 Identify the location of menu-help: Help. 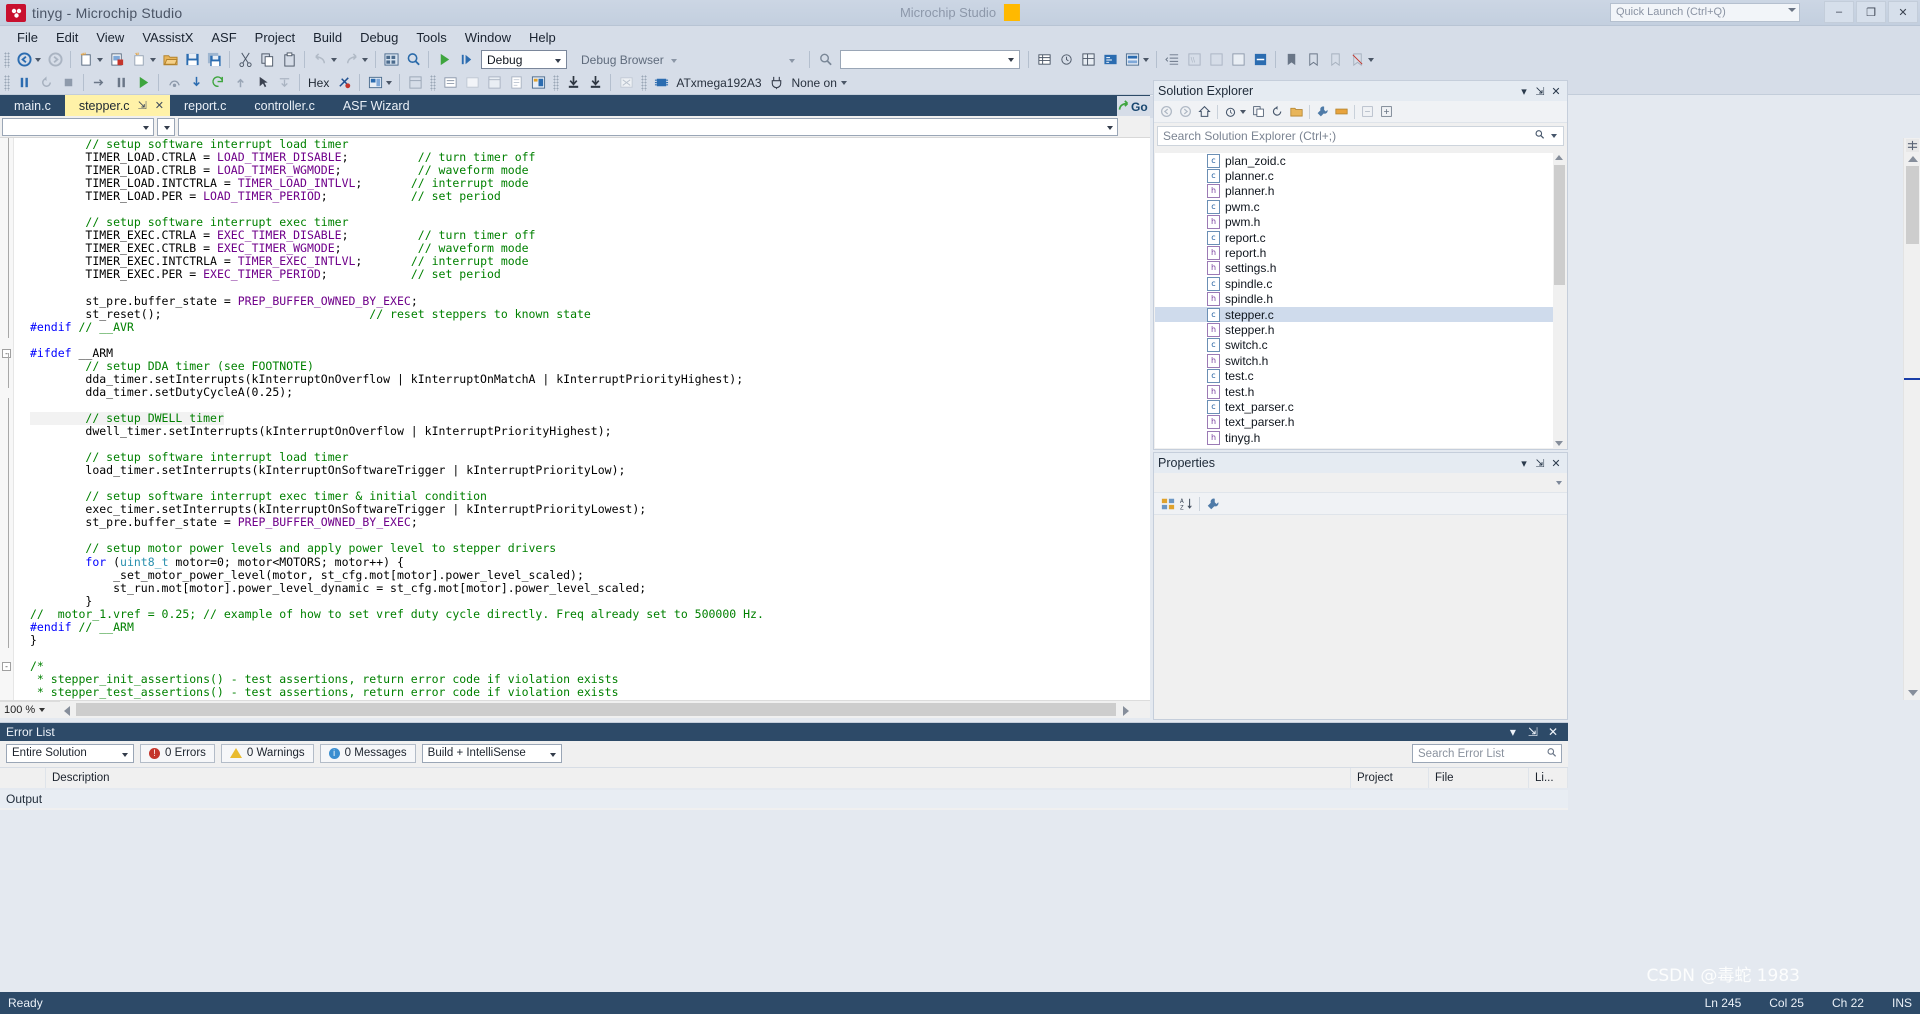
(542, 37).